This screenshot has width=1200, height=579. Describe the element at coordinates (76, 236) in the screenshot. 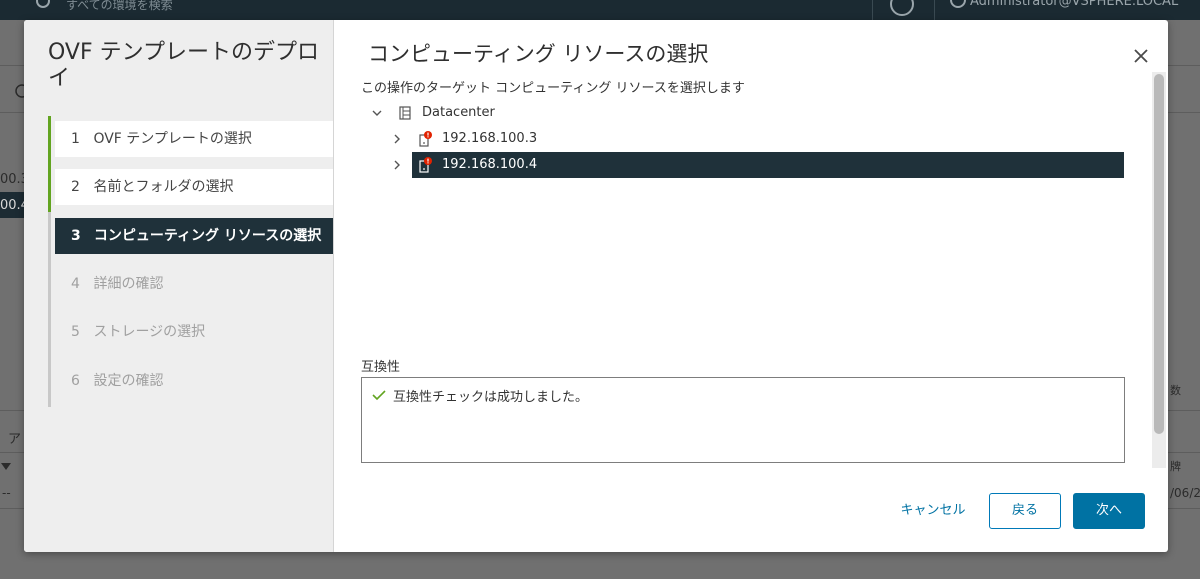

I see `step-number: 3` at that location.